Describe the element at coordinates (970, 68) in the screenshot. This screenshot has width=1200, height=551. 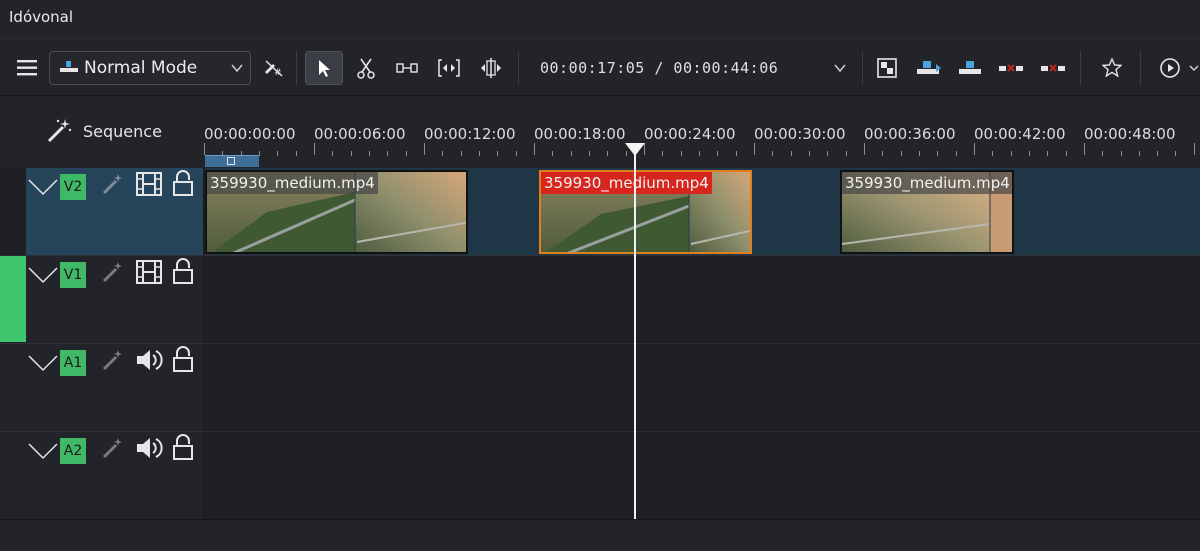
I see `overwrite-clip-icon` at that location.